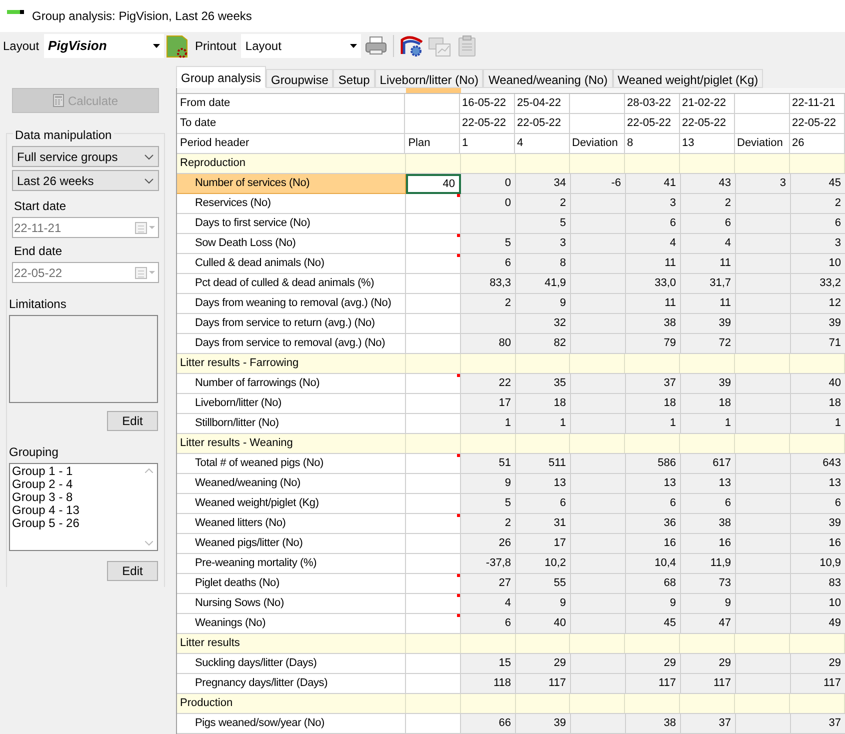 This screenshot has width=845, height=734. Describe the element at coordinates (291, 464) in the screenshot. I see `row-label: Total # of weaned pigs (No)` at that location.